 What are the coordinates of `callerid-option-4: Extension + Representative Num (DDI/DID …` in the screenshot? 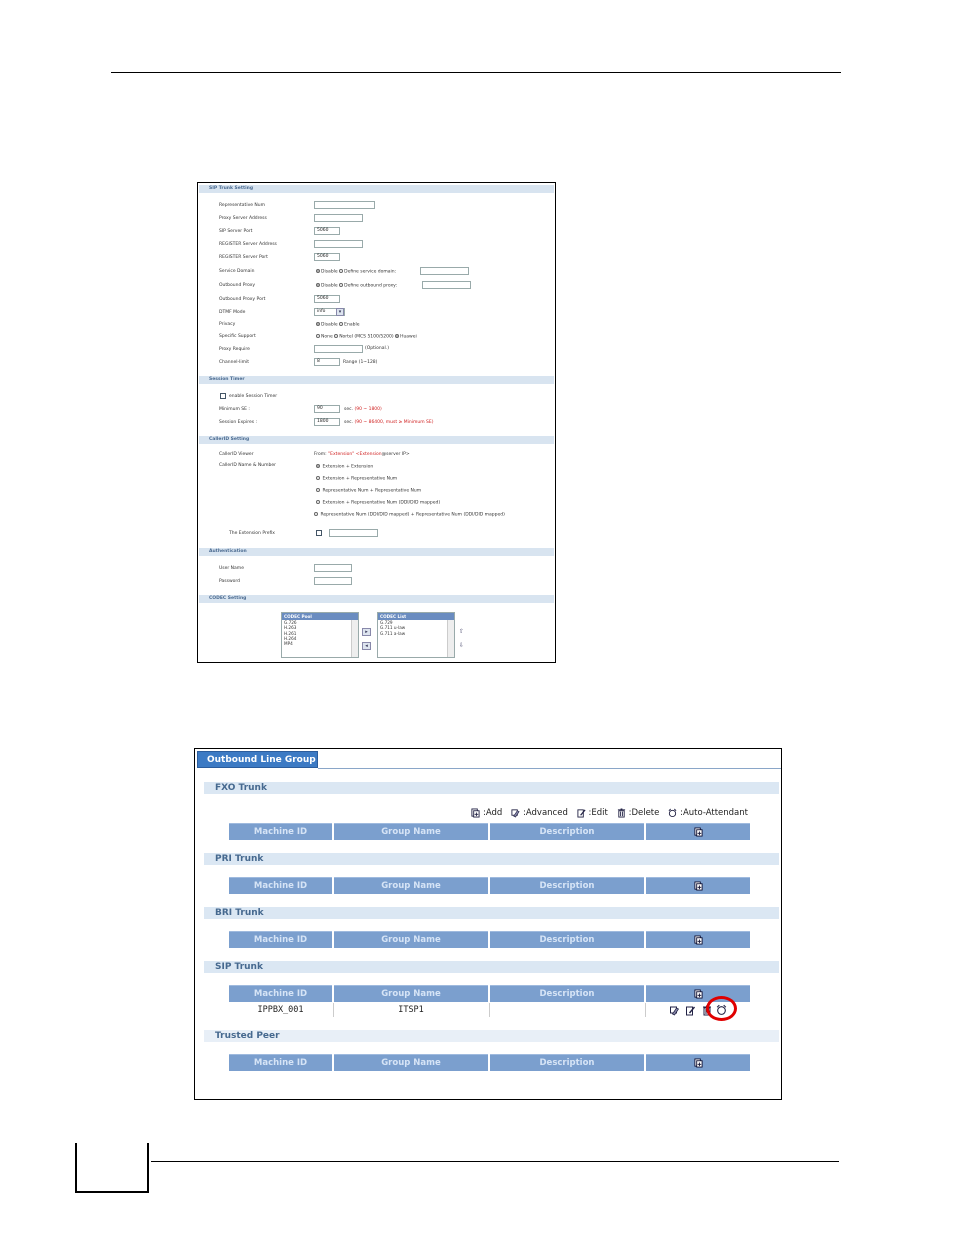 It's located at (378, 503).